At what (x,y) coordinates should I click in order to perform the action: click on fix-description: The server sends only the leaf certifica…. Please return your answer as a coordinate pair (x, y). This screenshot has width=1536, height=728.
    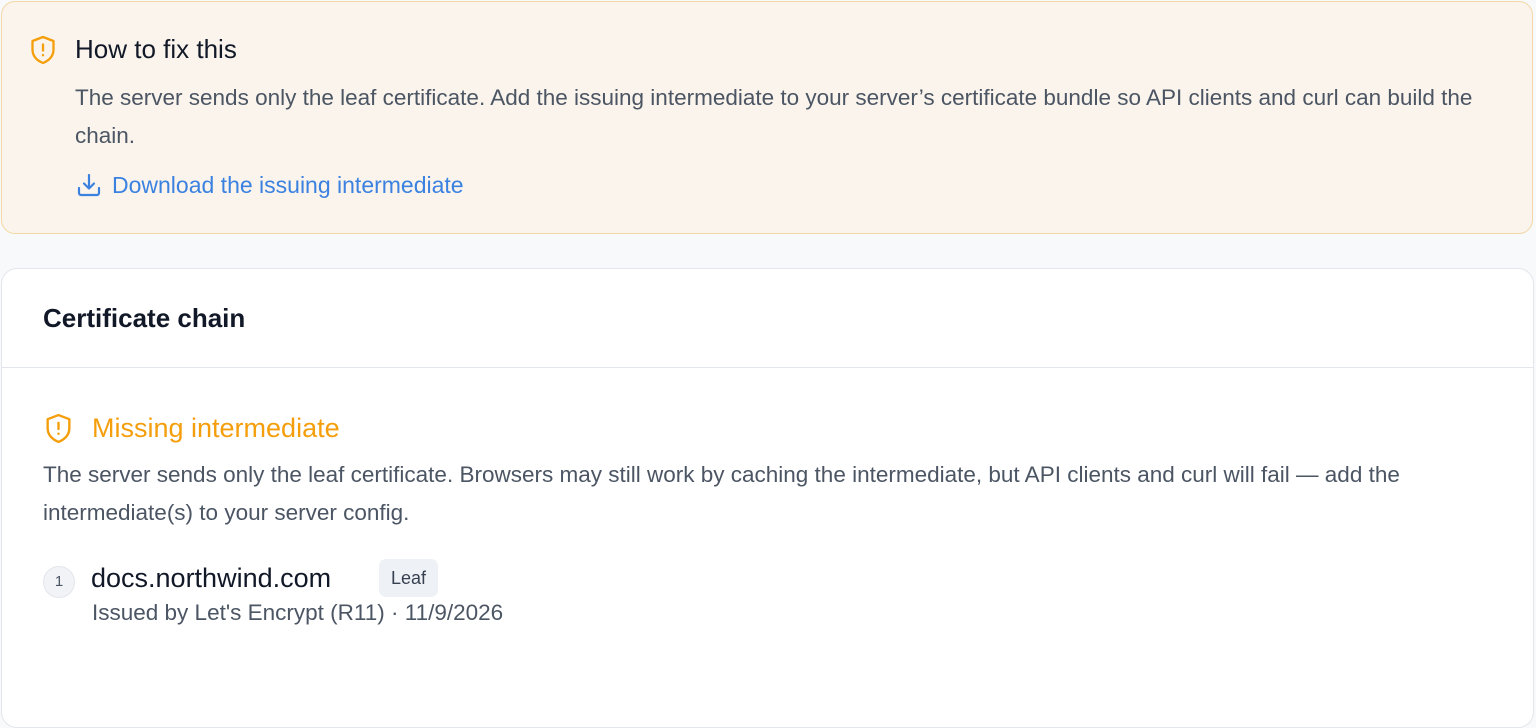
    Looking at the image, I should click on (774, 116).